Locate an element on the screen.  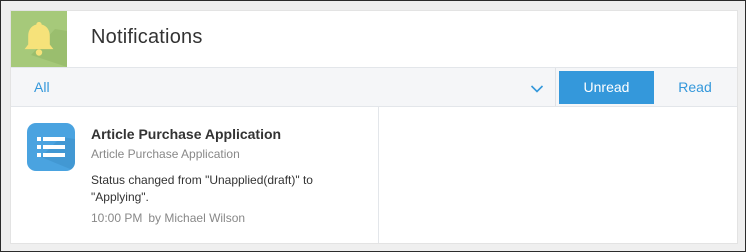
page-title: Notifications is located at coordinates (147, 37).